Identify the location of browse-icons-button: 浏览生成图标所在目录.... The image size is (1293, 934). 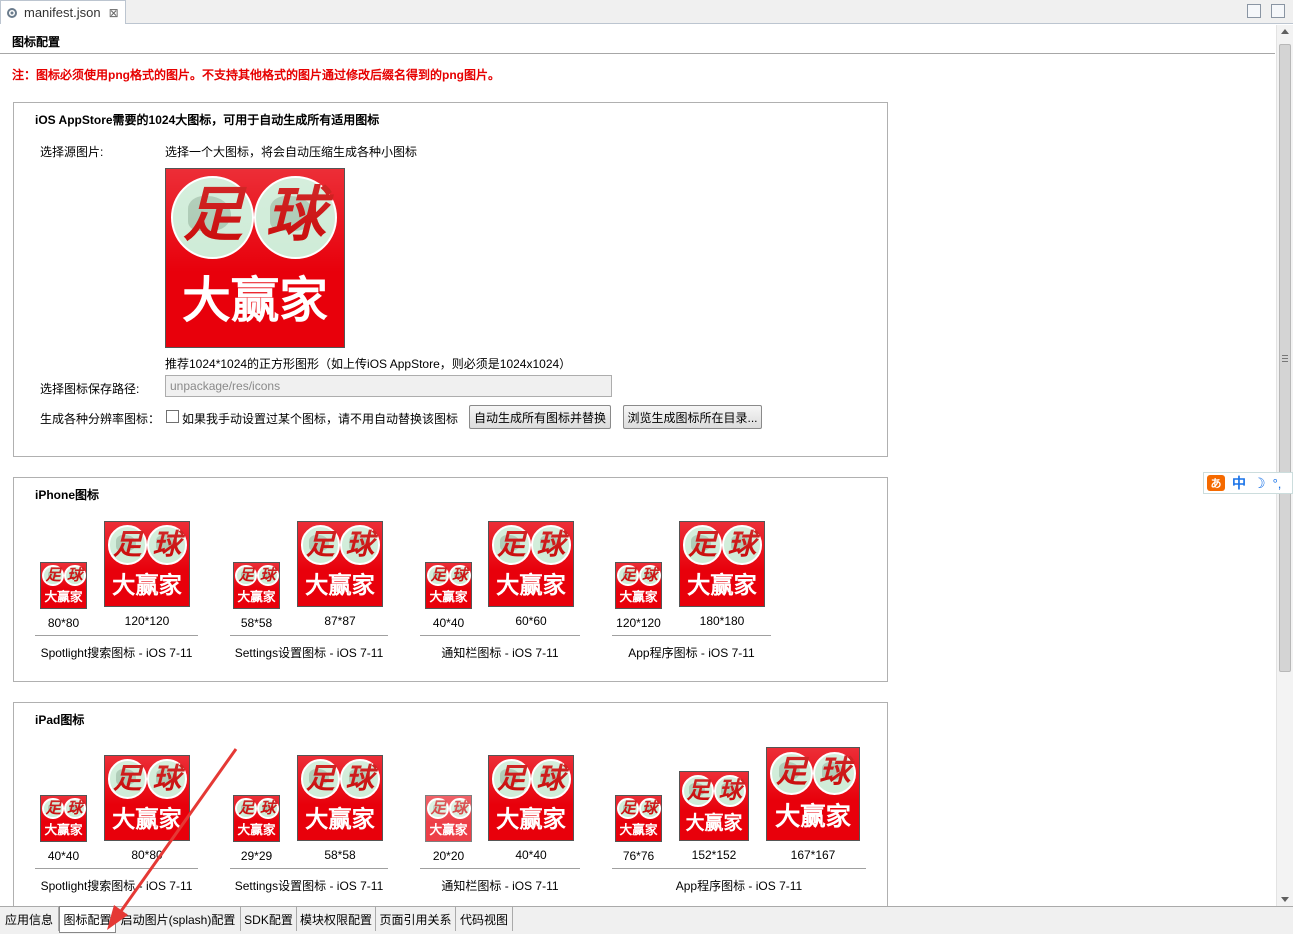
(692, 417).